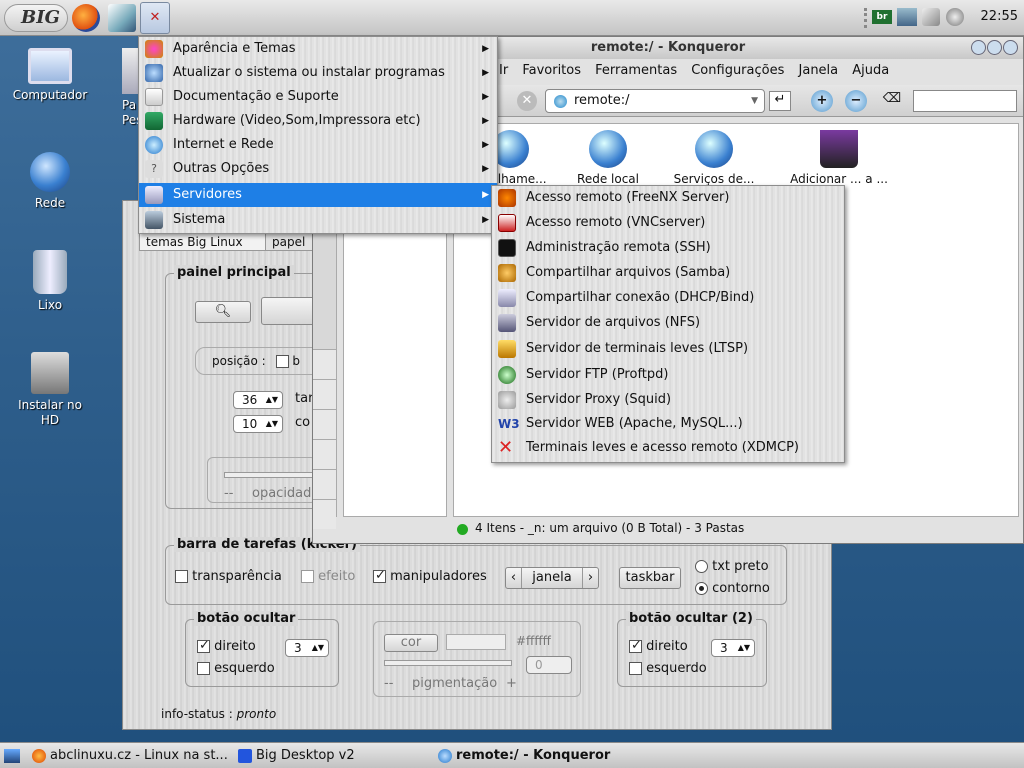 Image resolution: width=1024 pixels, height=768 pixels. What do you see at coordinates (318, 220) in the screenshot?
I see `menu-item-sistema: Sistema ▶` at bounding box center [318, 220].